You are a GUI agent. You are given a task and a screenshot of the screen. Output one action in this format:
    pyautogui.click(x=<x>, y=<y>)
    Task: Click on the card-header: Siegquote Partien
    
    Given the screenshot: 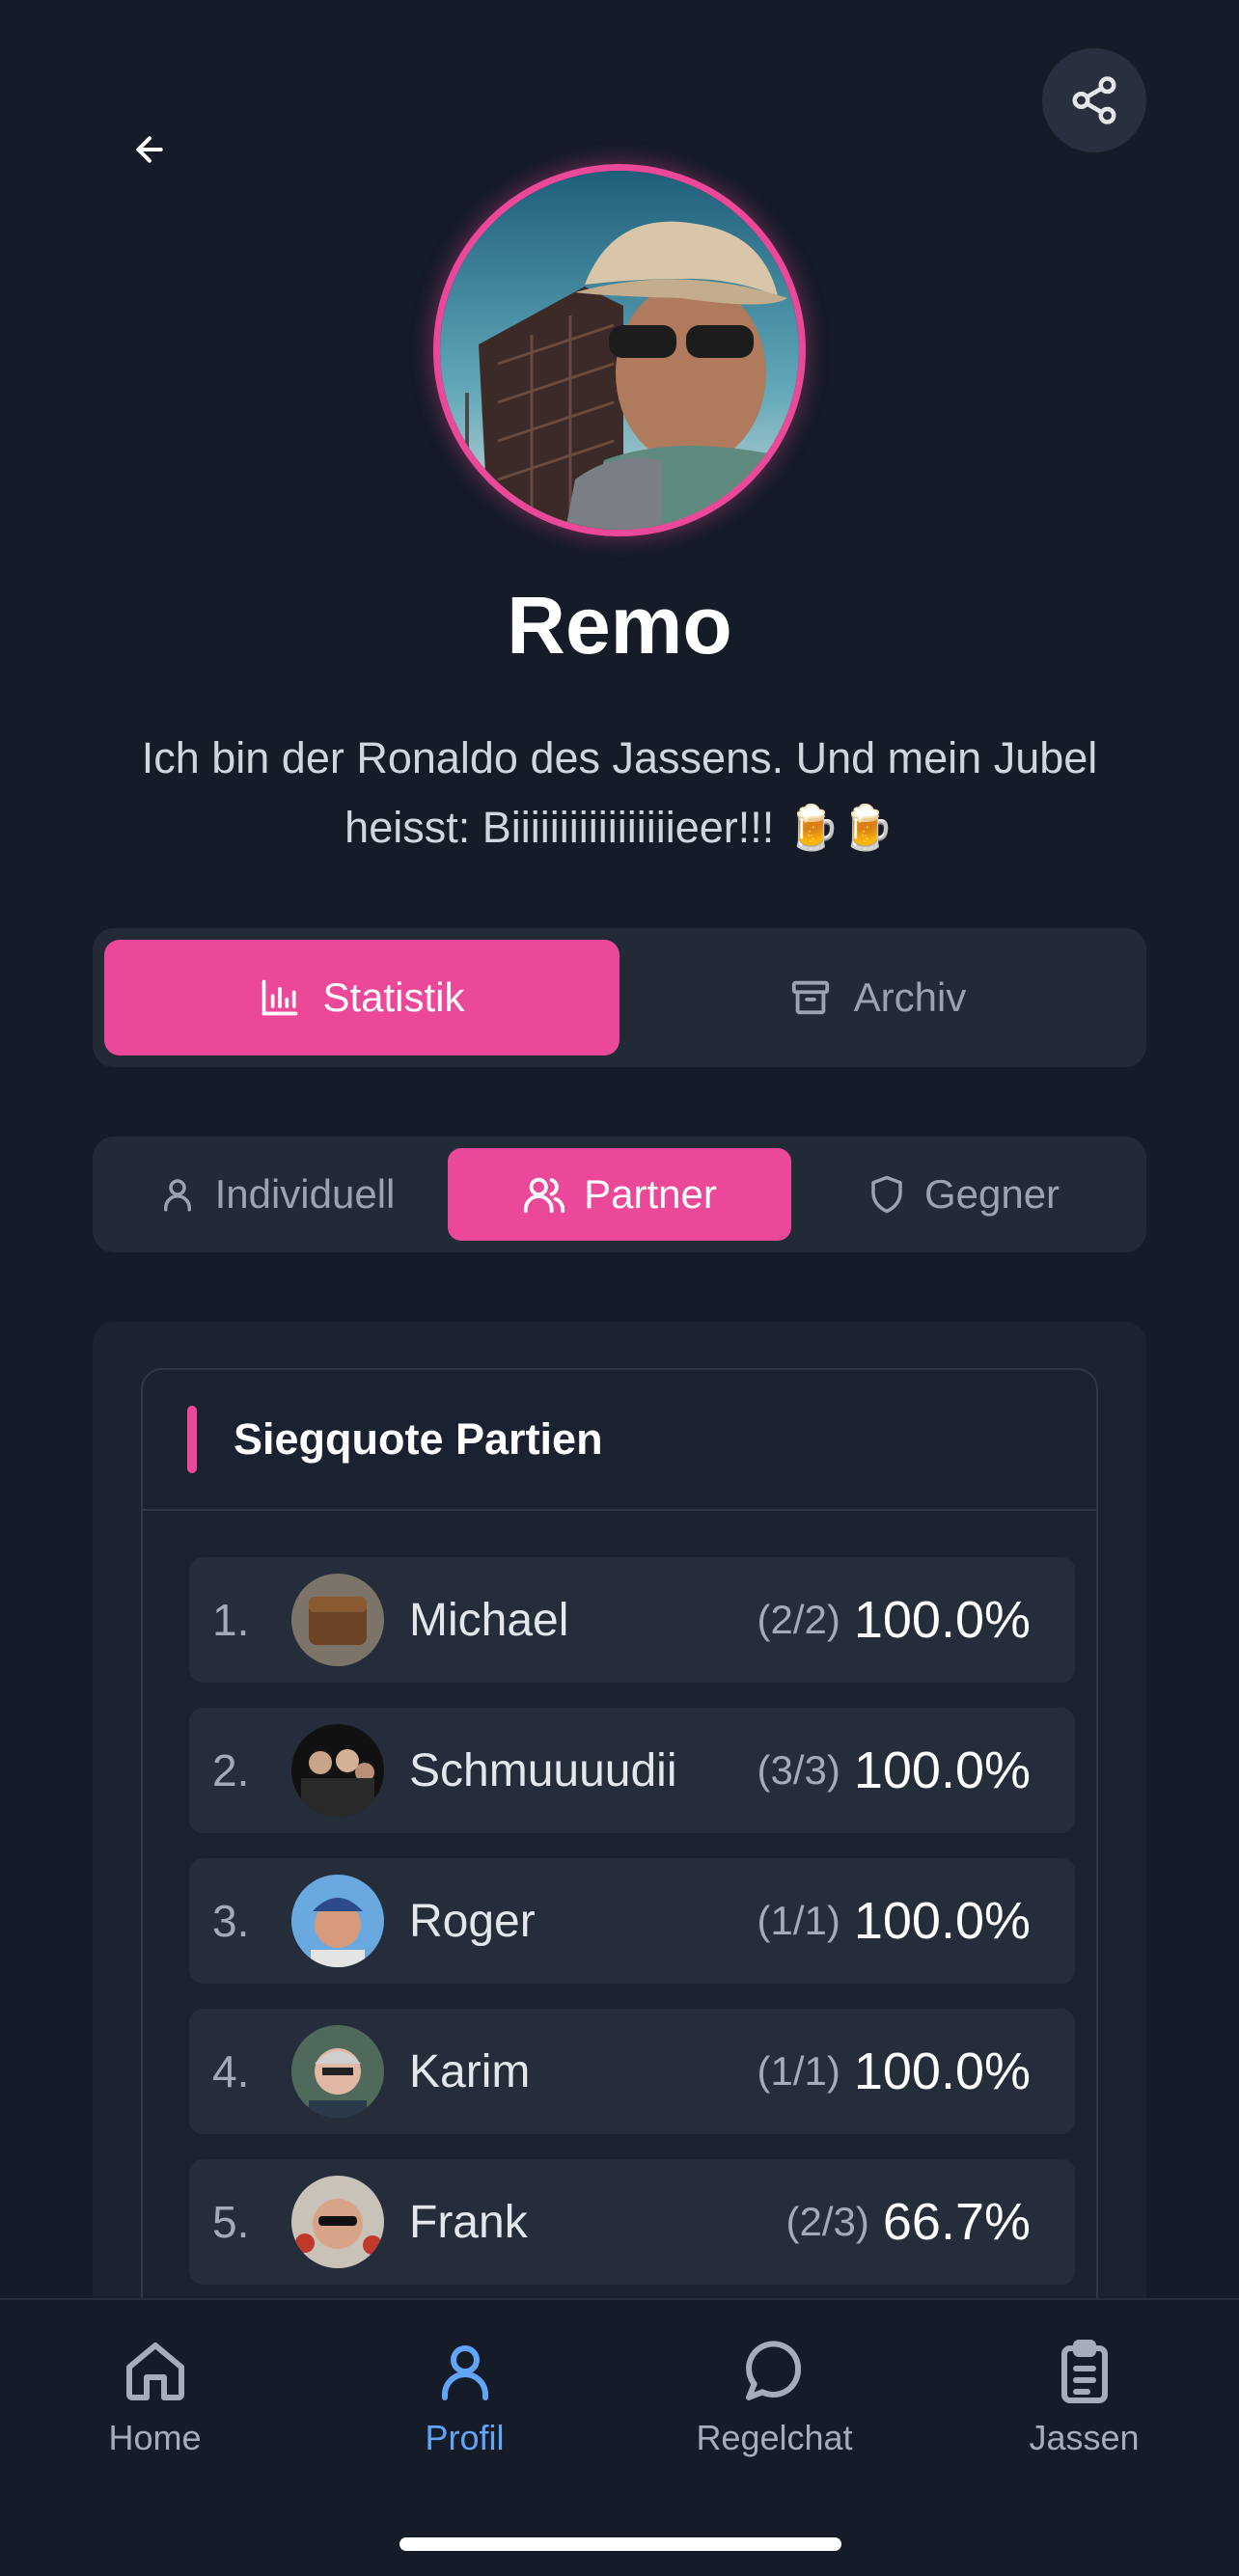 What is the action you would take?
    pyautogui.click(x=619, y=1441)
    